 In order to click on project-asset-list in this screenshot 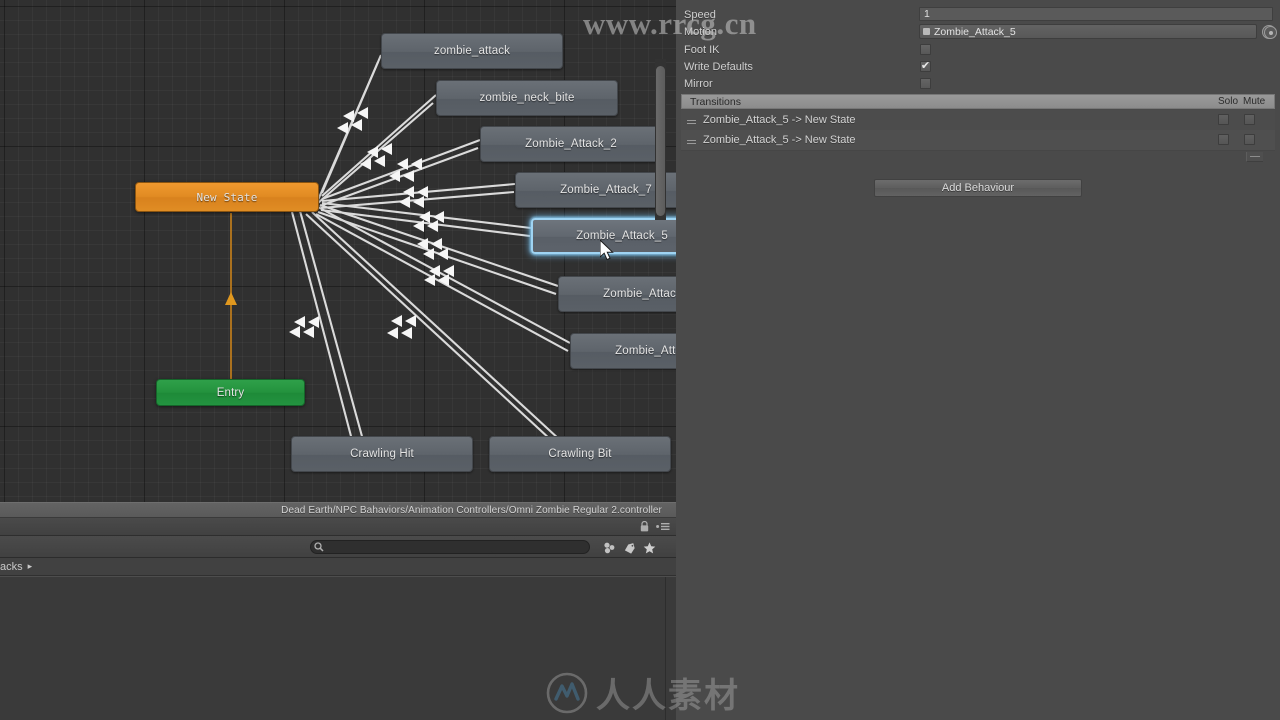, I will do `click(327, 648)`.